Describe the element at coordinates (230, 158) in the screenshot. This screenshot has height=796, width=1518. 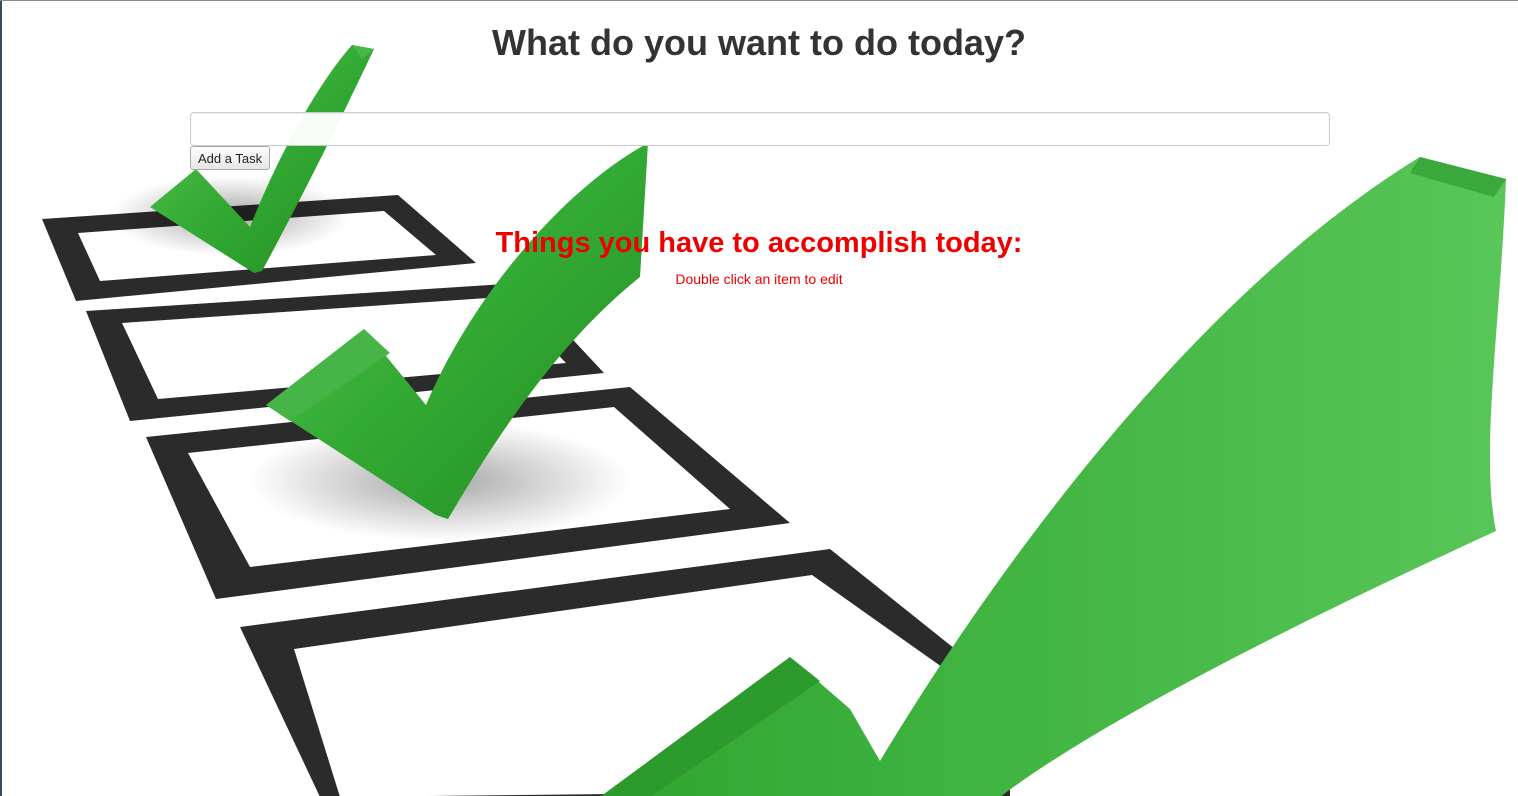
I see `add-task-button: Add a Task` at that location.